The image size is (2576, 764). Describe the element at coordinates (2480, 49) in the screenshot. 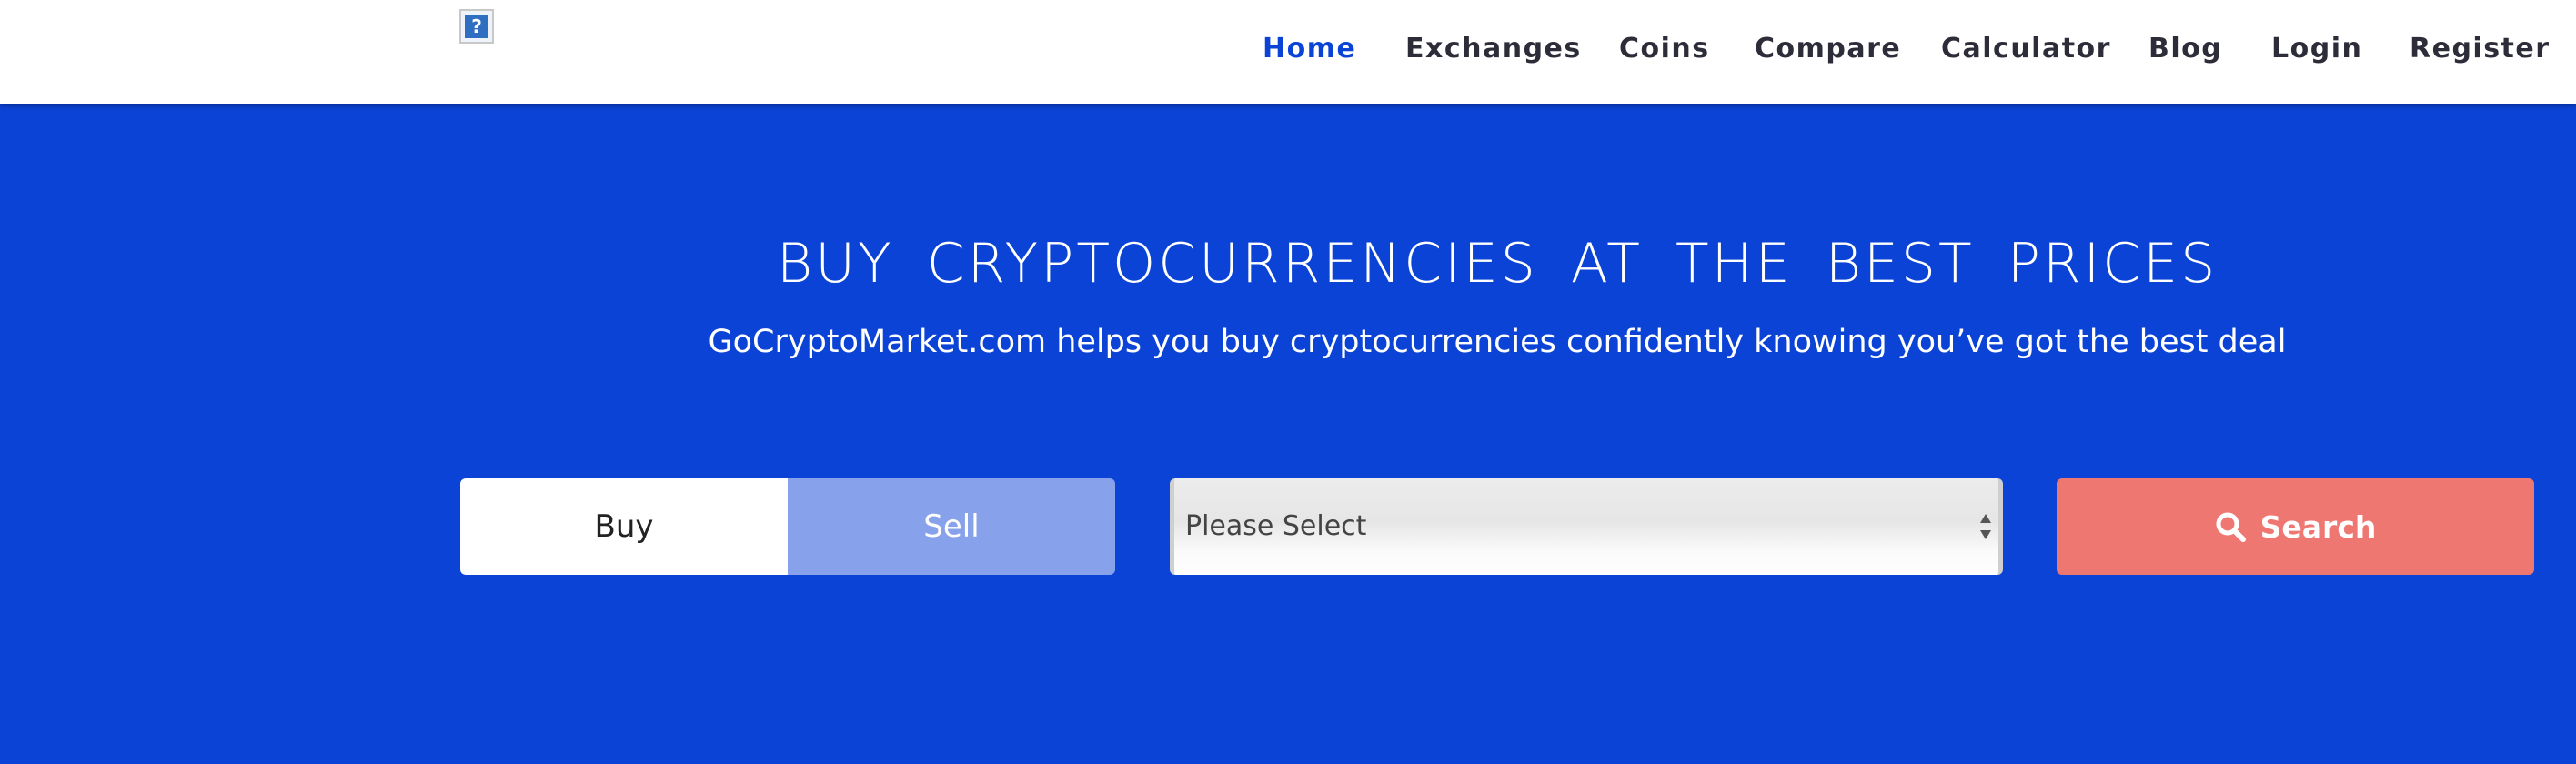

I see `nav-item-register: Register` at that location.